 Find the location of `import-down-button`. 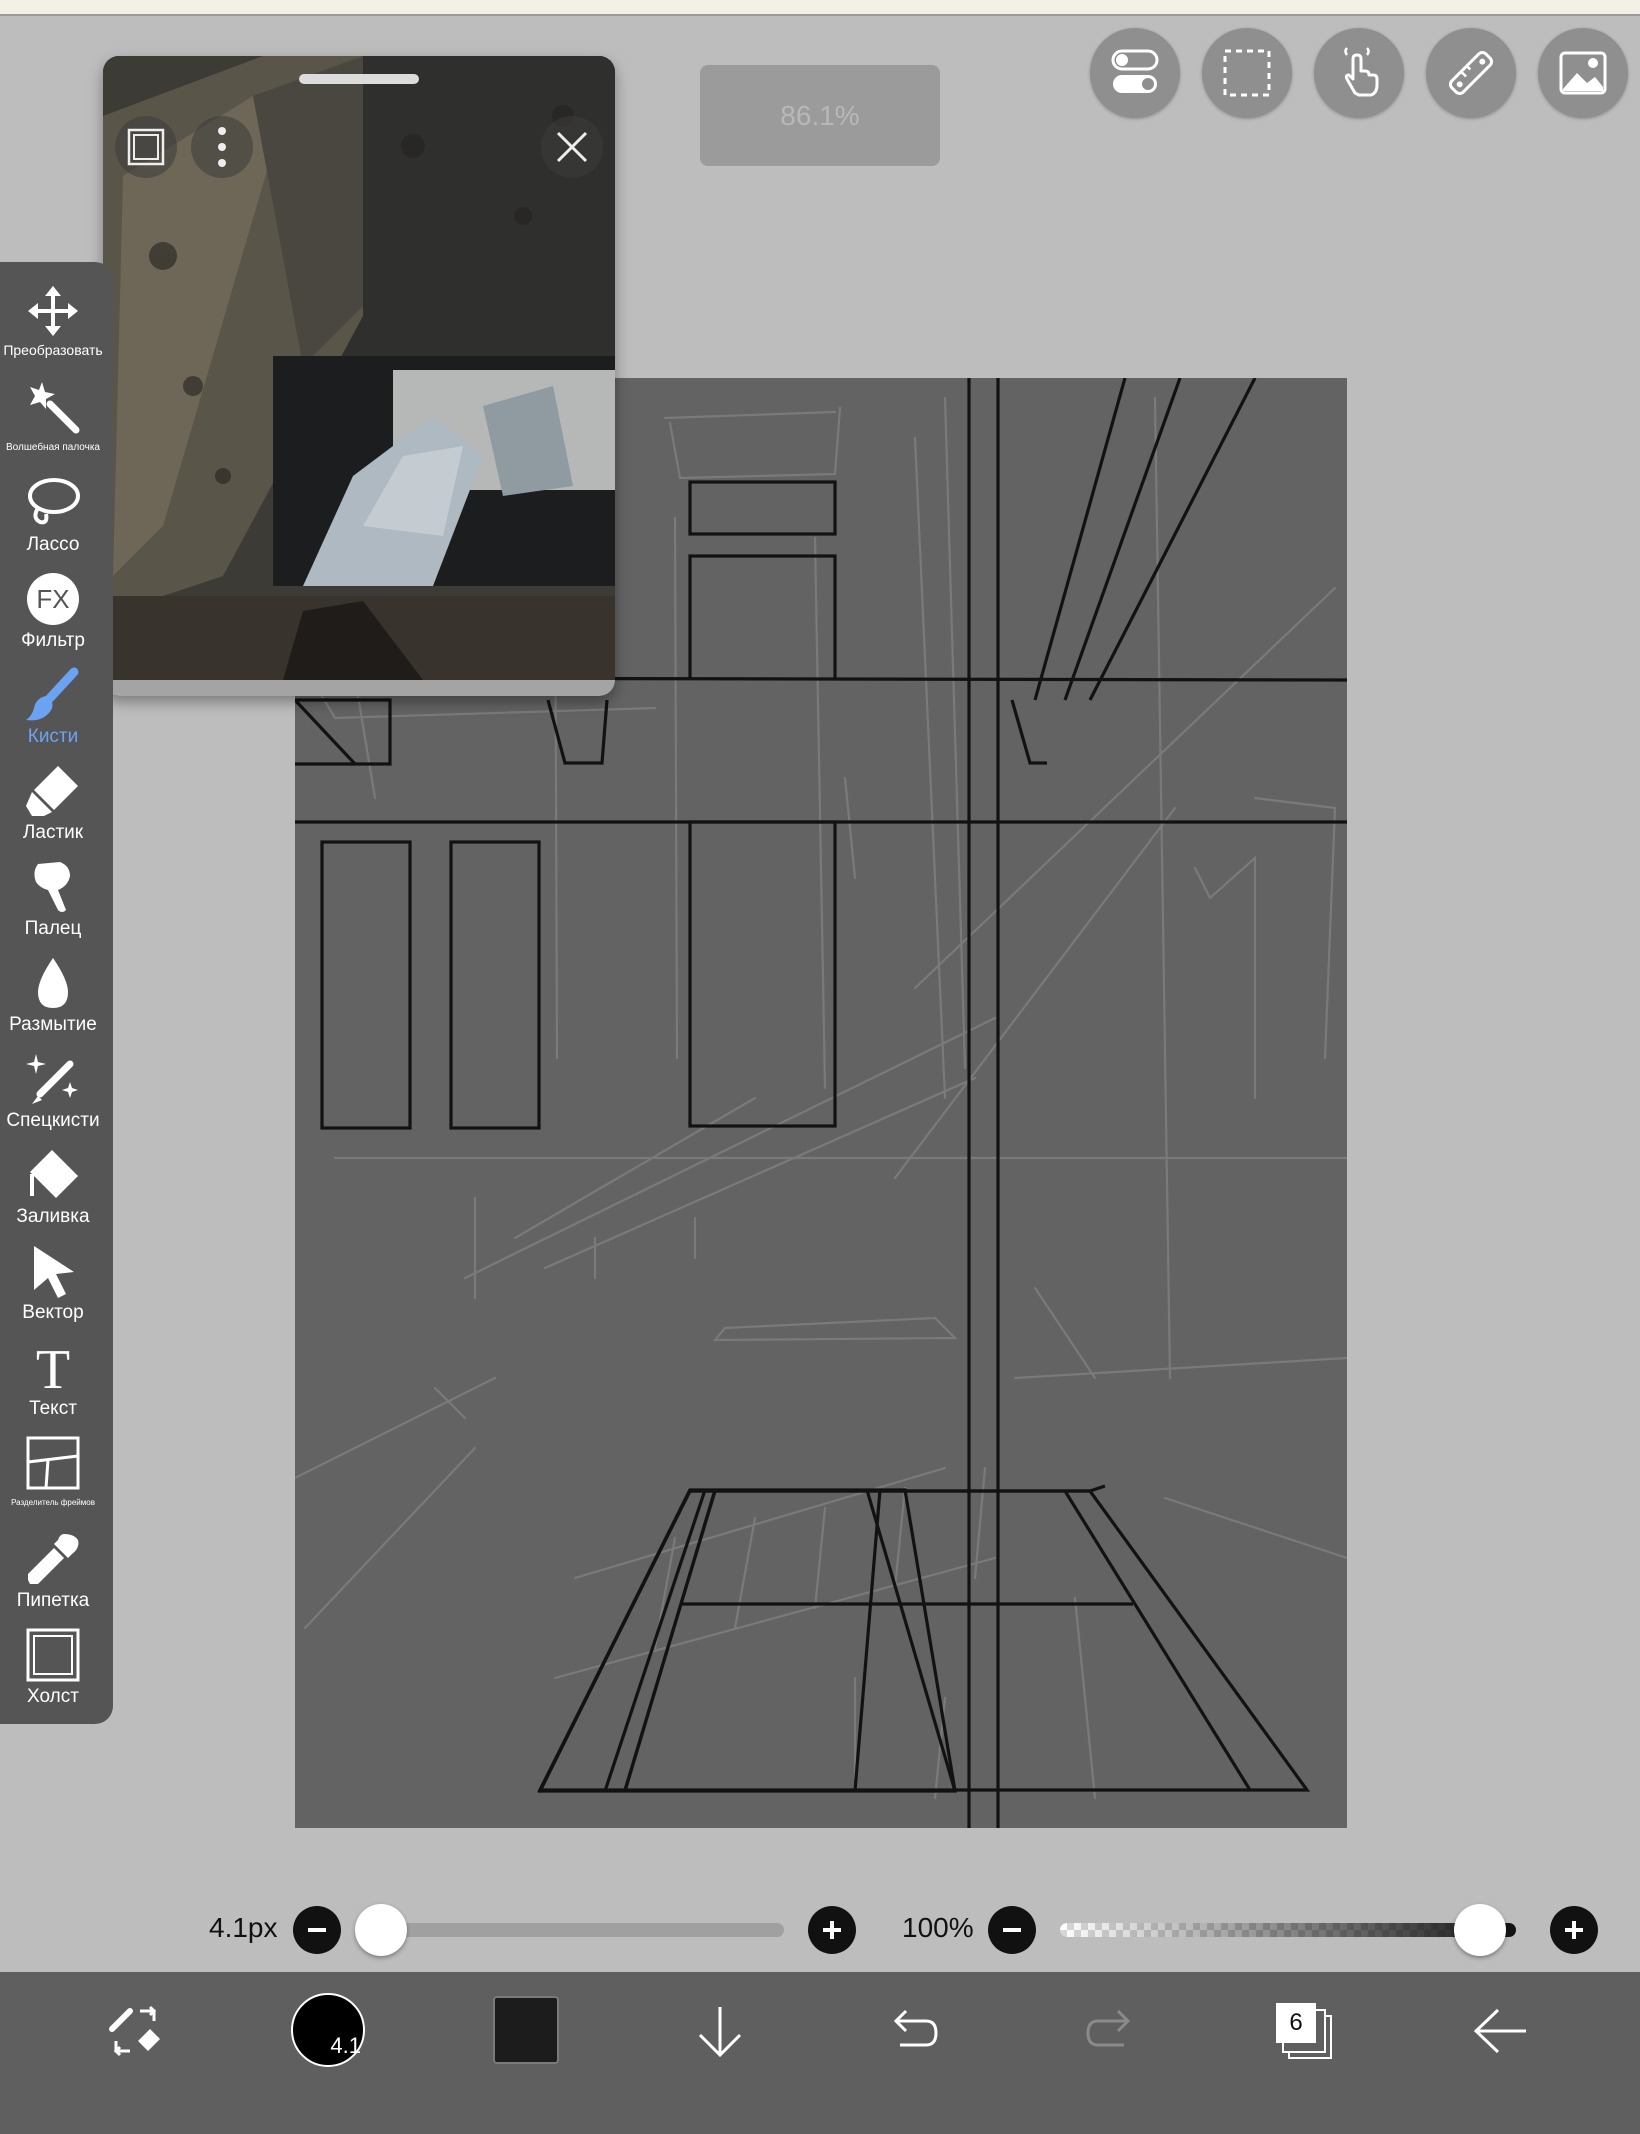

import-down-button is located at coordinates (720, 2031).